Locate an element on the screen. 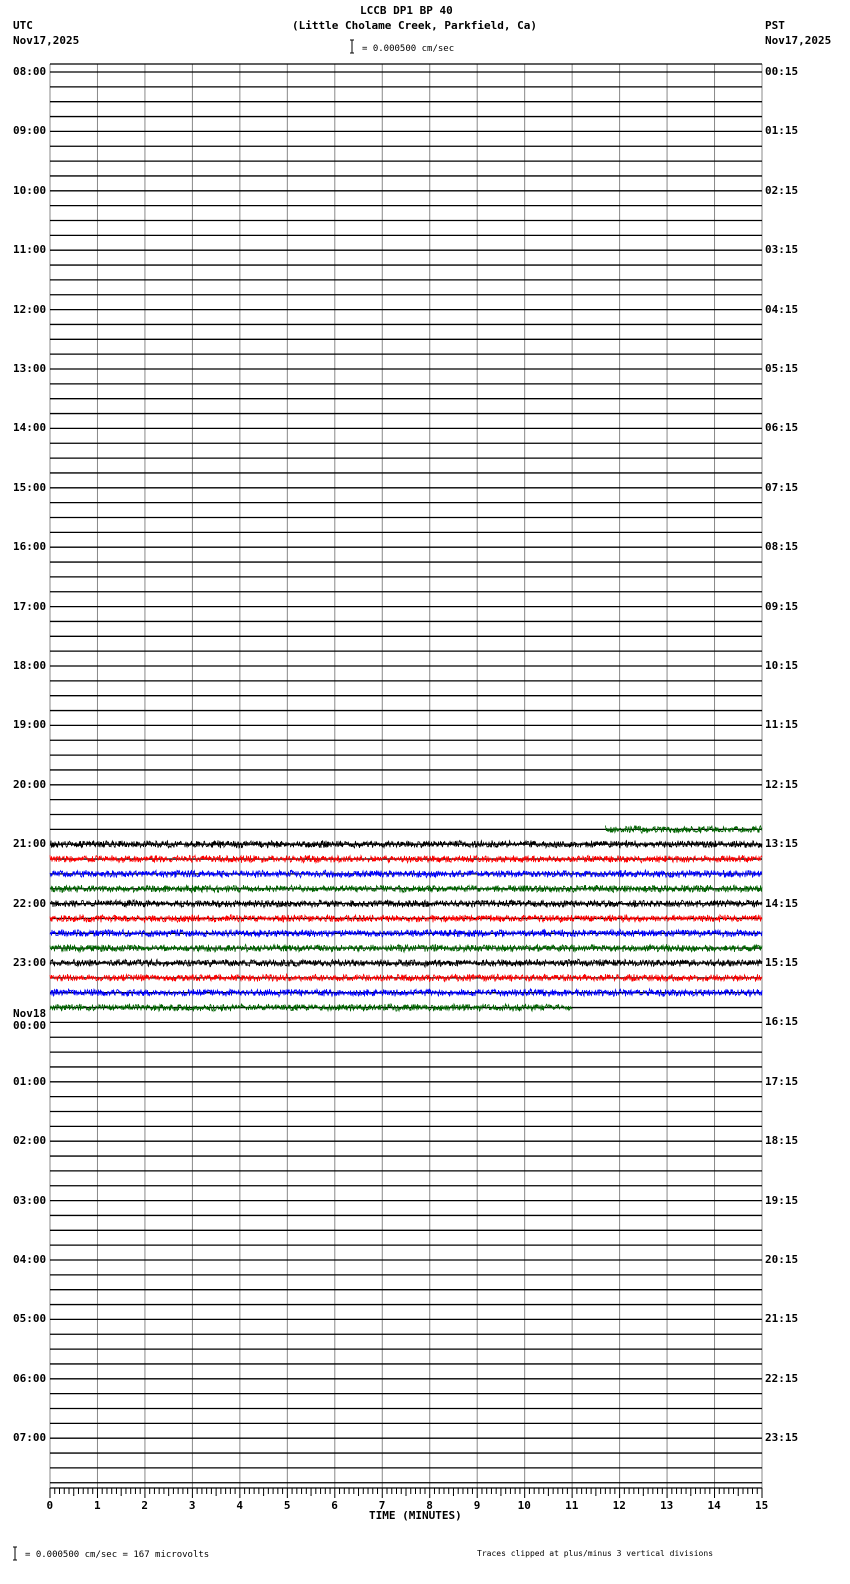 The height and width of the screenshot is (1584, 850). pst-hour-label: 10:15 is located at coordinates (782, 665).